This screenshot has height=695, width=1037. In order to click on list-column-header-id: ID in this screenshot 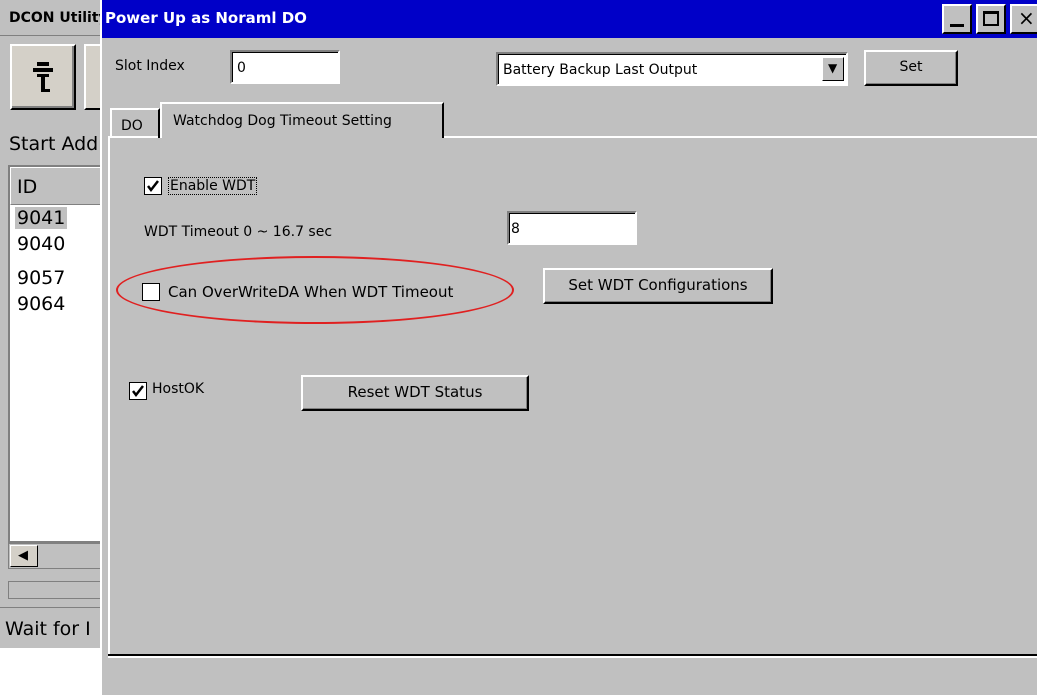, I will do `click(57, 186)`.